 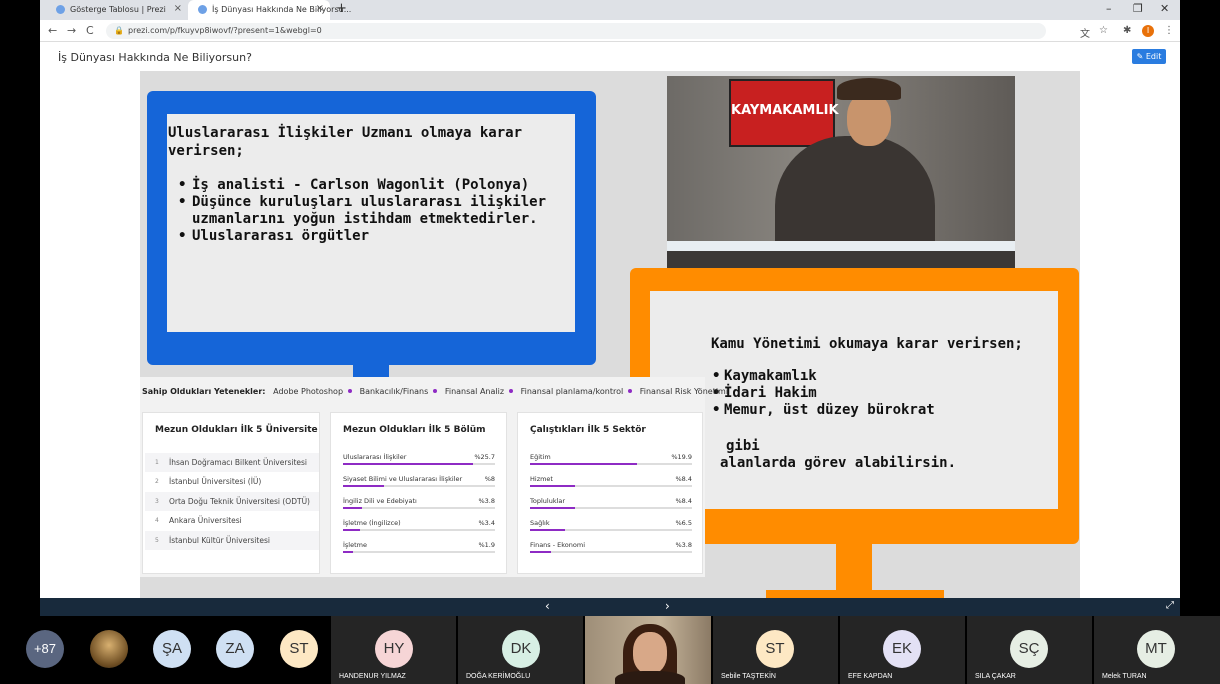 What do you see at coordinates (887, 376) in the screenshot?
I see `list-item: Kaymakamlık` at bounding box center [887, 376].